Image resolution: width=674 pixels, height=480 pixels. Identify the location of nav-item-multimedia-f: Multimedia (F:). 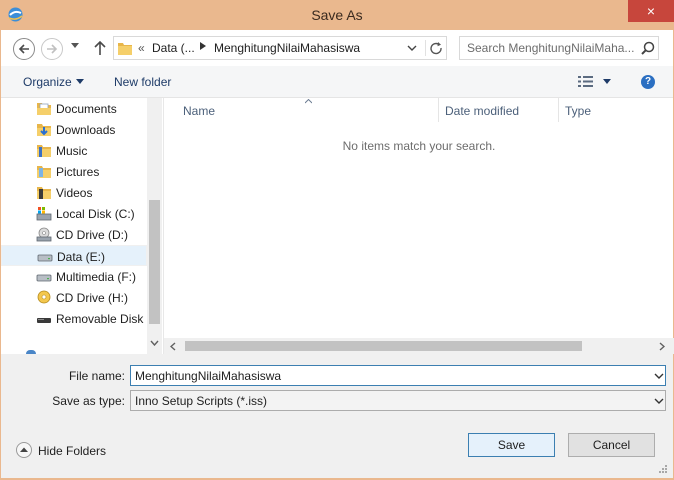
(74, 276).